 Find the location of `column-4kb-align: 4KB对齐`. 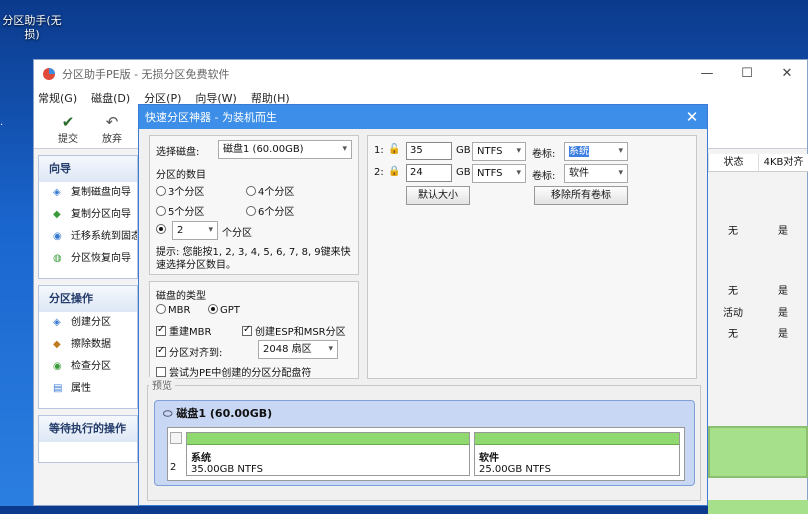

column-4kb-align: 4KB对齐 is located at coordinates (783, 162).